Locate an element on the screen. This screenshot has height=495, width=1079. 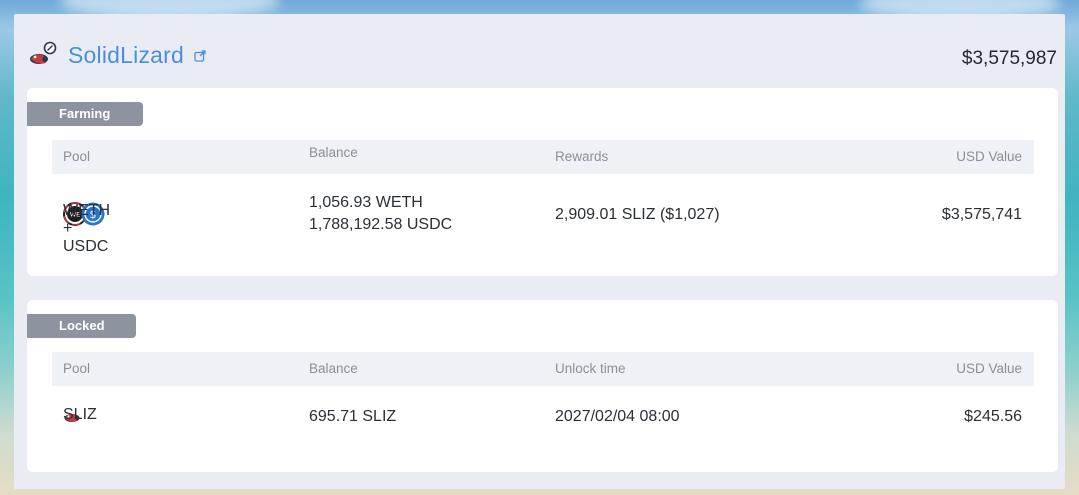
protocol-header: SolidLizard is located at coordinates (117, 55).